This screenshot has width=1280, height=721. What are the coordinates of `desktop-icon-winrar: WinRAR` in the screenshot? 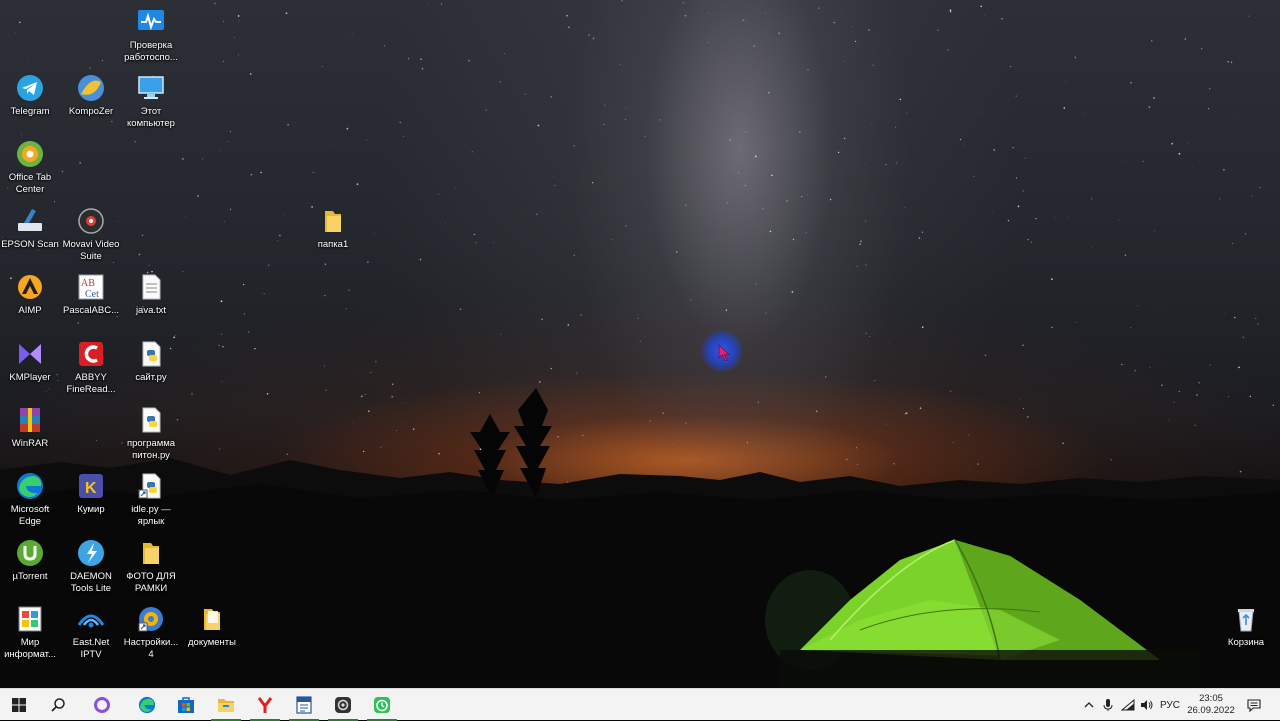 It's located at (30, 427).